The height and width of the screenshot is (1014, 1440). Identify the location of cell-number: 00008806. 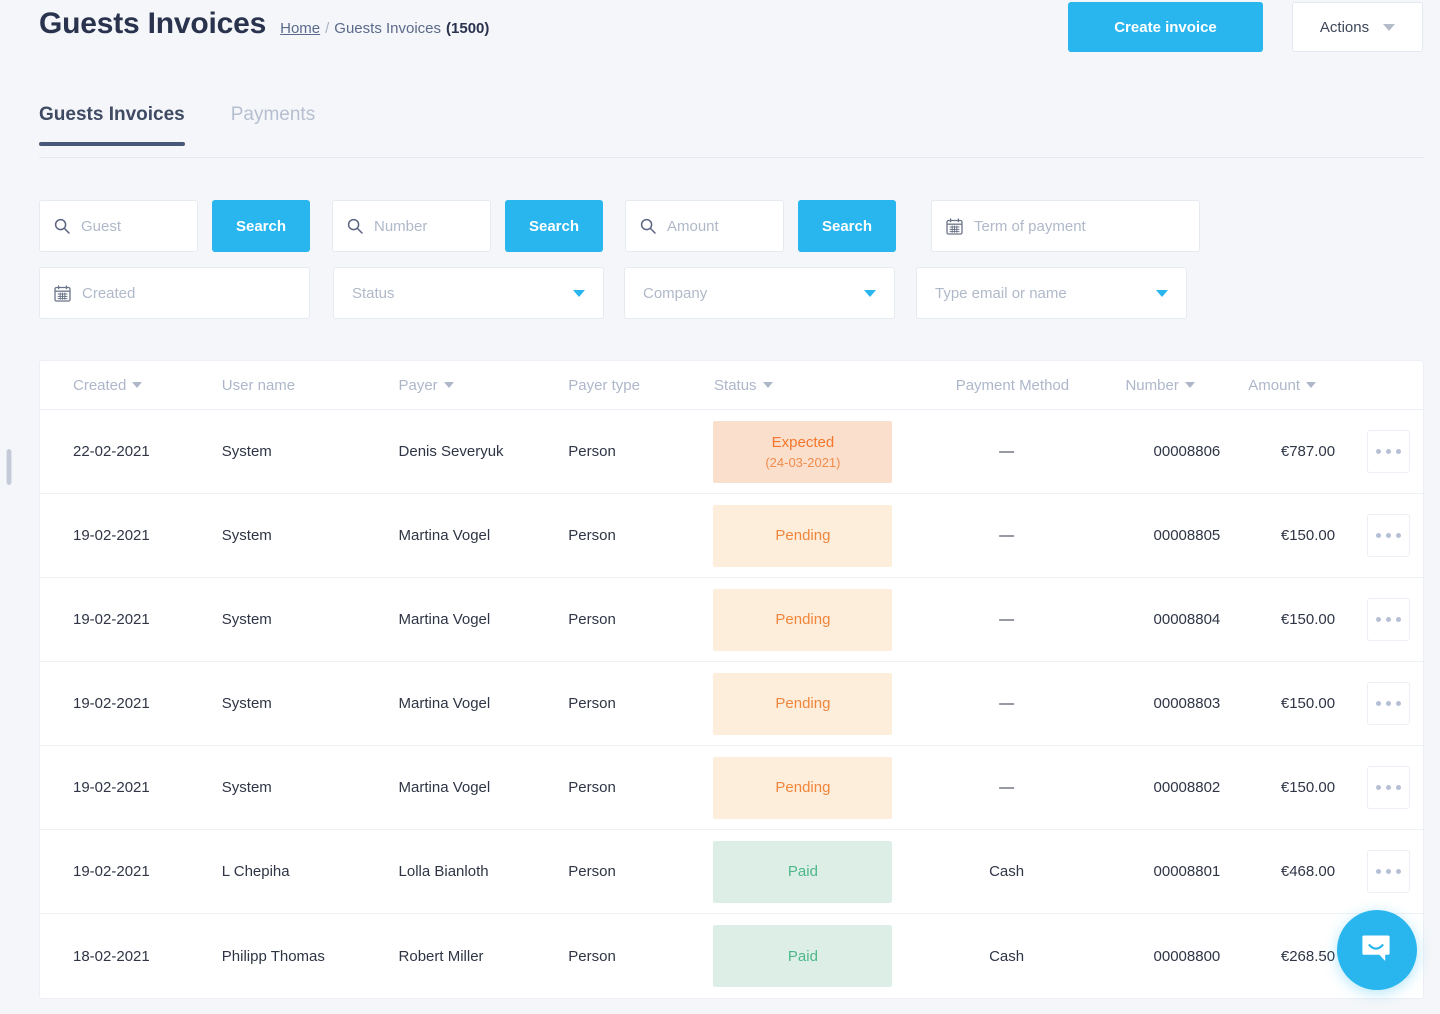
(1187, 451).